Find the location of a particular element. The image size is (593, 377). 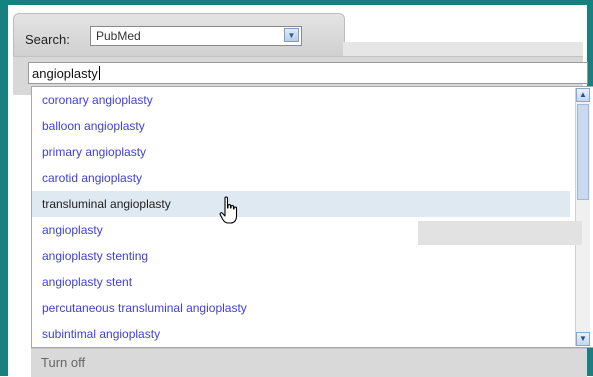

panel-background is located at coordinates (463, 49).